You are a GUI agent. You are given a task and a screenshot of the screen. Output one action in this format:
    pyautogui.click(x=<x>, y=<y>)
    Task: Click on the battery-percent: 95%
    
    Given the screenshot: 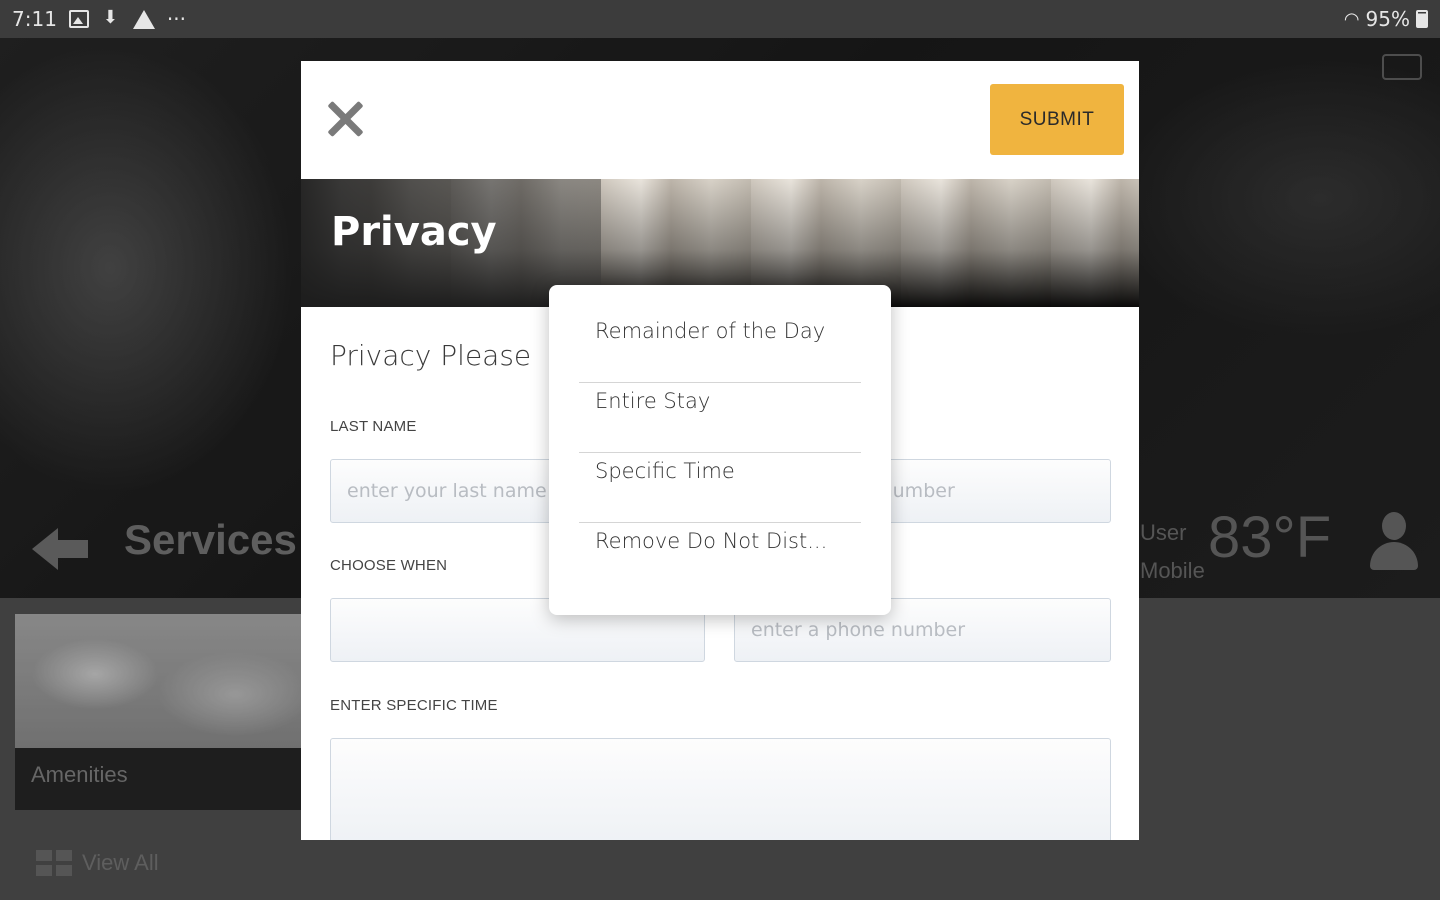 What is the action you would take?
    pyautogui.click(x=1387, y=19)
    